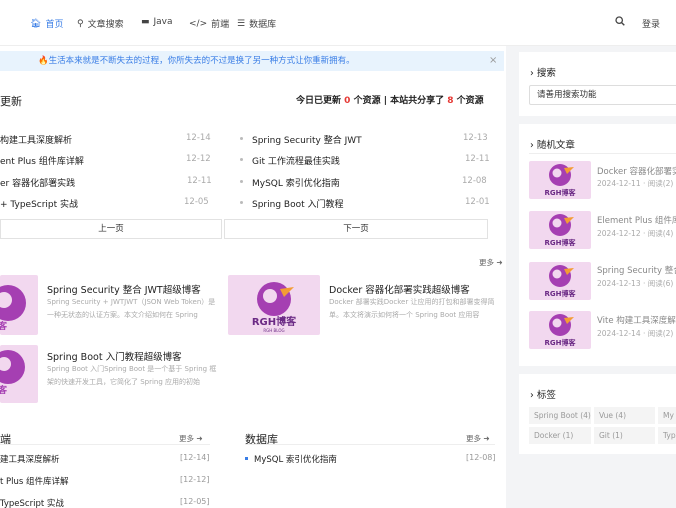 The height and width of the screenshot is (508, 676). What do you see at coordinates (597, 84) in the screenshot?
I see `search-widget` at bounding box center [597, 84].